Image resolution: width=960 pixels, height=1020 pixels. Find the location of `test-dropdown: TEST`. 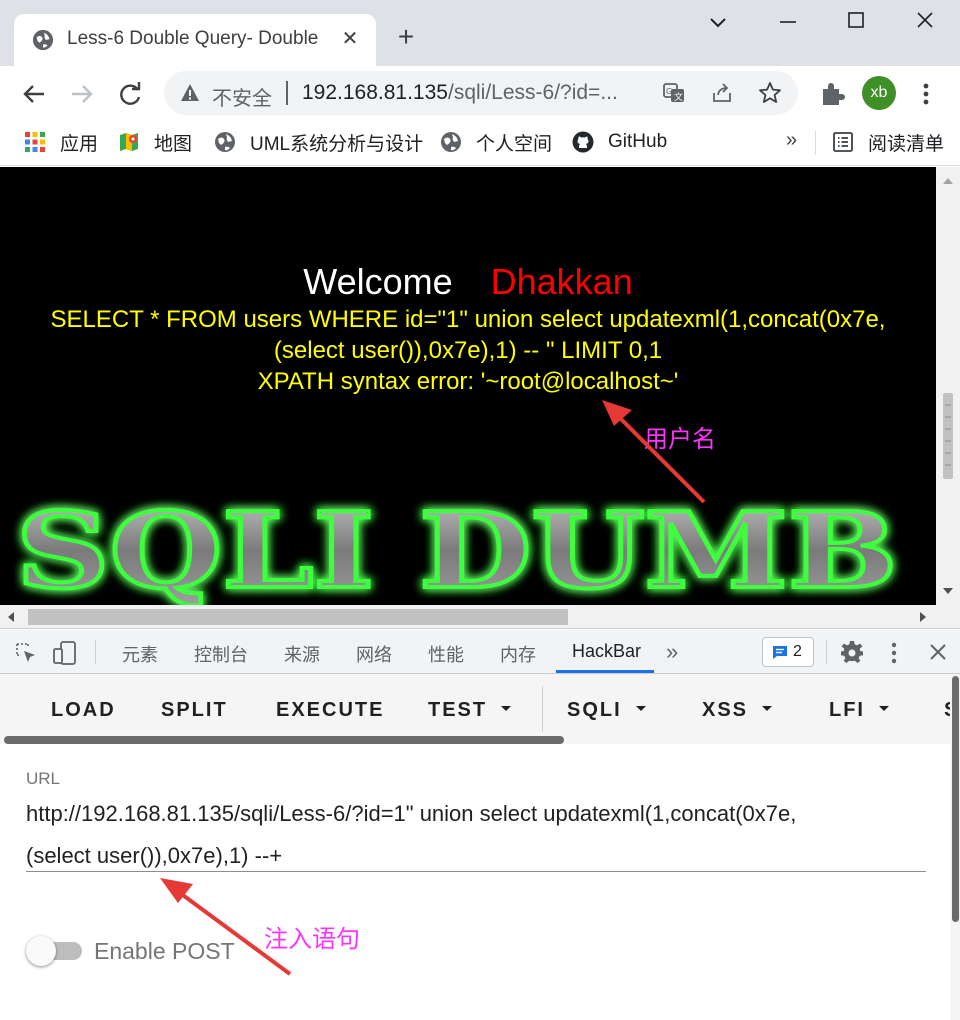

test-dropdown: TEST is located at coordinates (470, 710).